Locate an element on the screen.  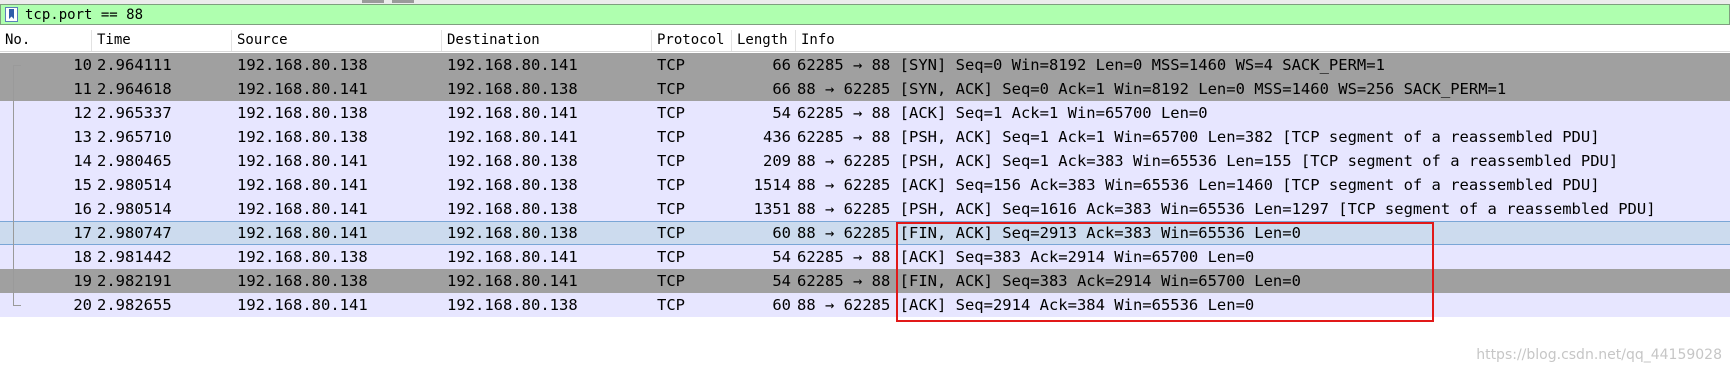
column-header-time: Time is located at coordinates (162, 40).